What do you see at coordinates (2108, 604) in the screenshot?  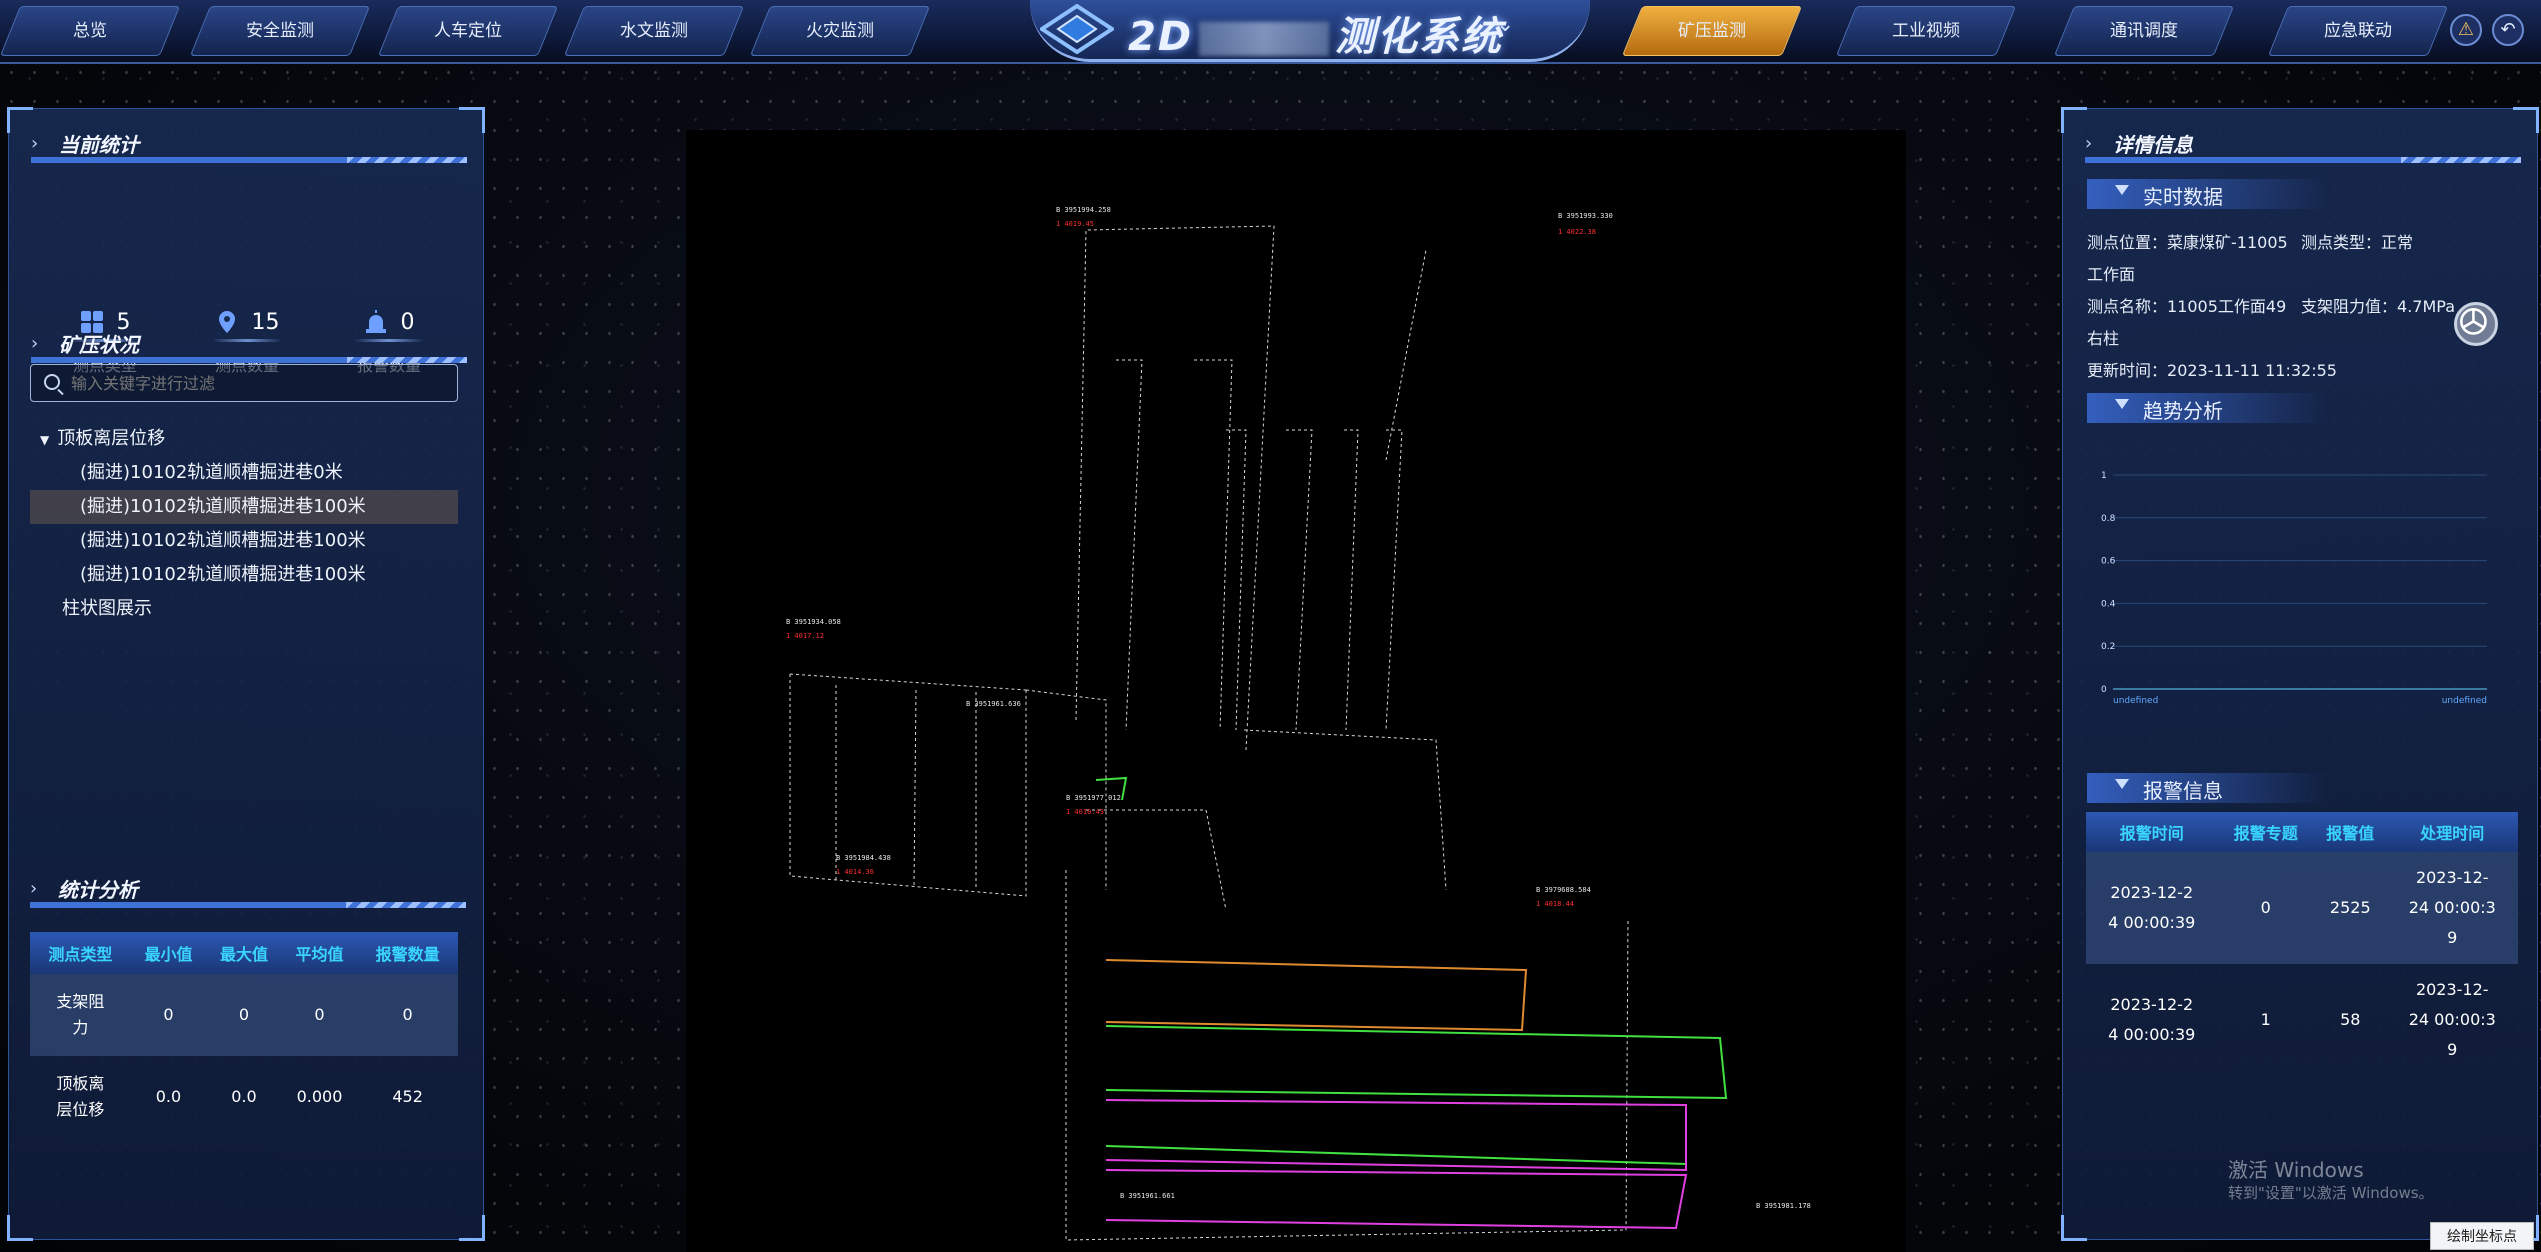 I see `y-tick-label: 0.4` at bounding box center [2108, 604].